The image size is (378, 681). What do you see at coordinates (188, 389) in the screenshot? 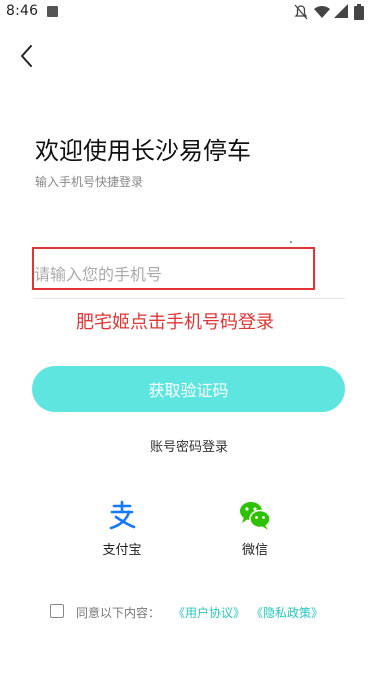
I see `get-code-button: 获取验证码` at bounding box center [188, 389].